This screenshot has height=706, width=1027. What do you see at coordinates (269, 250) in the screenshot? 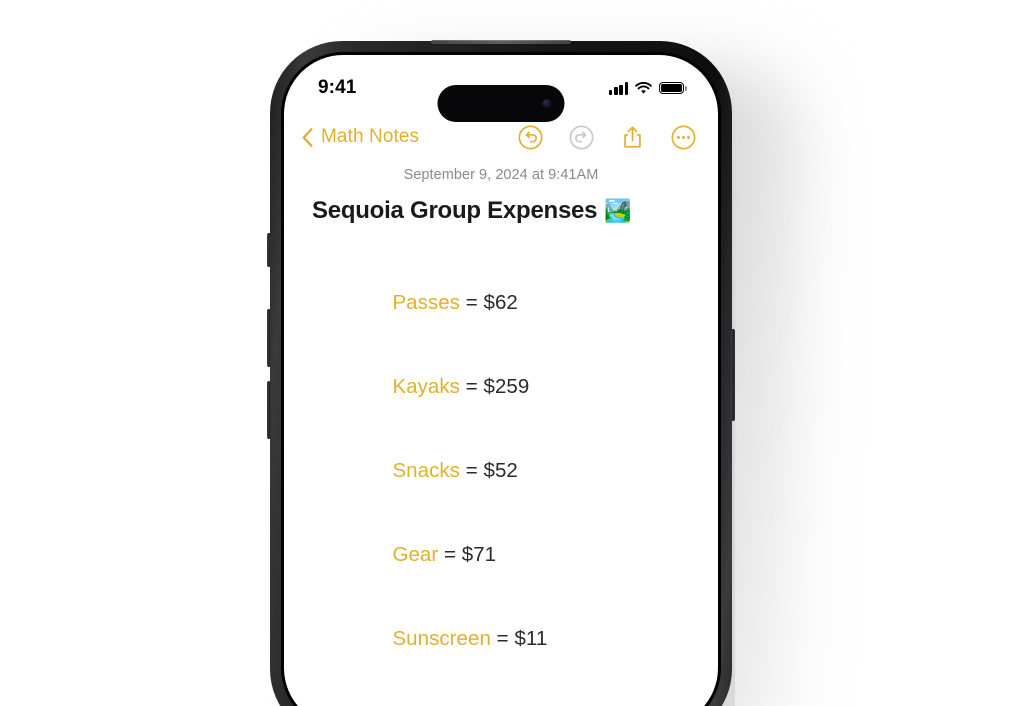
I see `action-button` at bounding box center [269, 250].